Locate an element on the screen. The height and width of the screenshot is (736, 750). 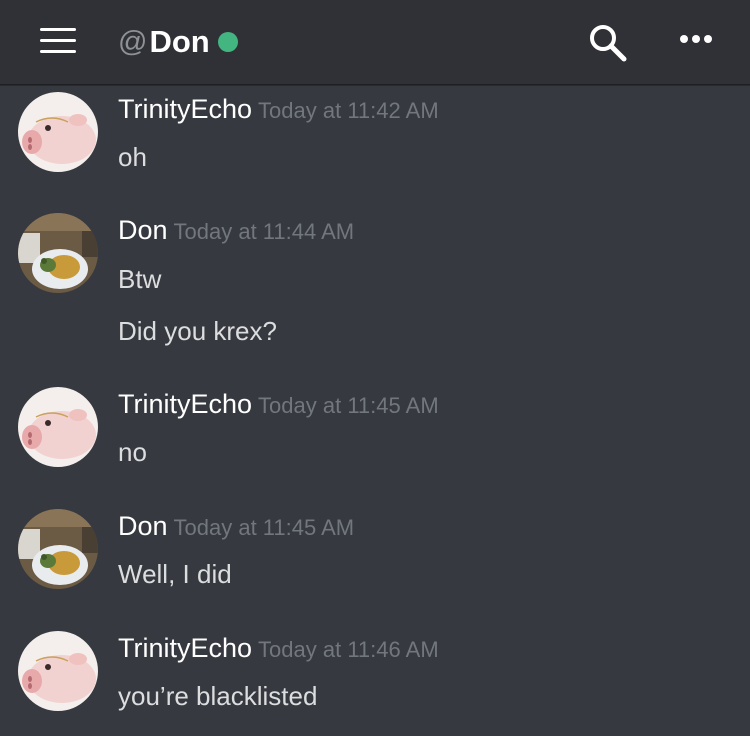
message-text: Did you krex? is located at coordinates (197, 331).